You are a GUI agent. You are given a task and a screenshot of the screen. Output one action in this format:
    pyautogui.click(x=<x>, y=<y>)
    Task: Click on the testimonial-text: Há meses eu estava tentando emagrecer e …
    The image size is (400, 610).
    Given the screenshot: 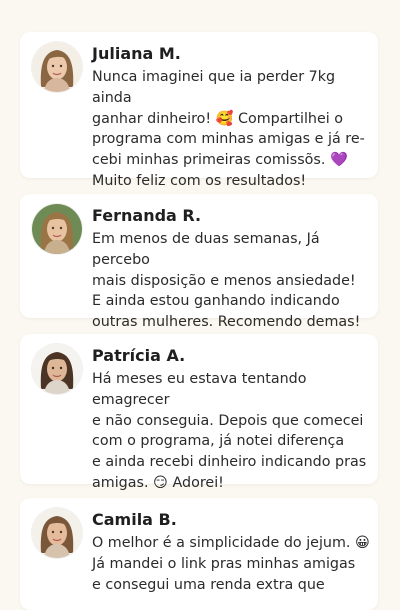 What is the action you would take?
    pyautogui.click(x=229, y=431)
    